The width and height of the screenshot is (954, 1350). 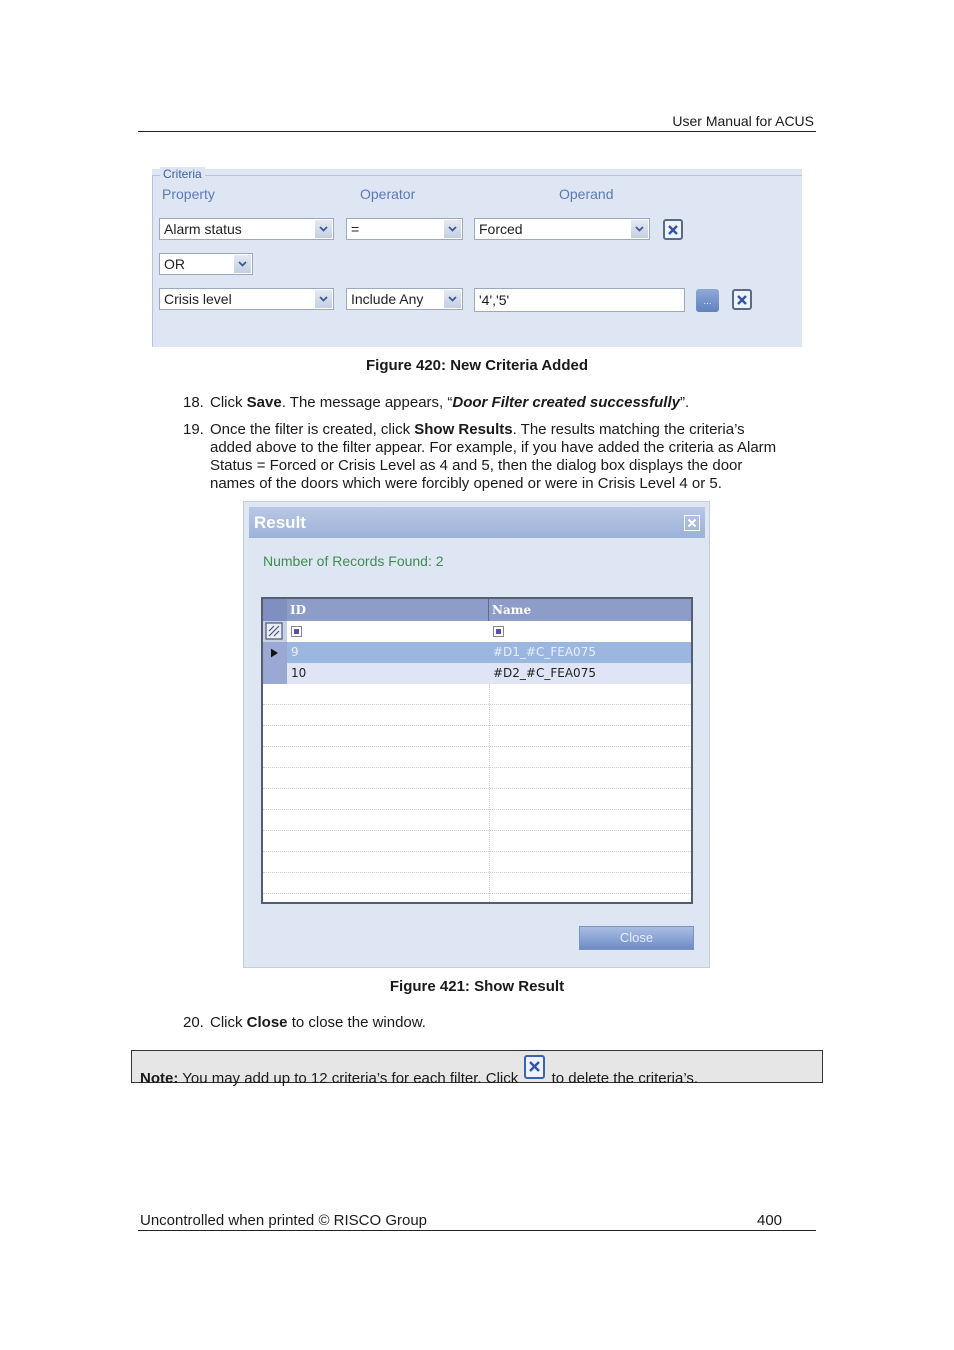 What do you see at coordinates (388, 610) in the screenshot?
I see `column-header-id: ID` at bounding box center [388, 610].